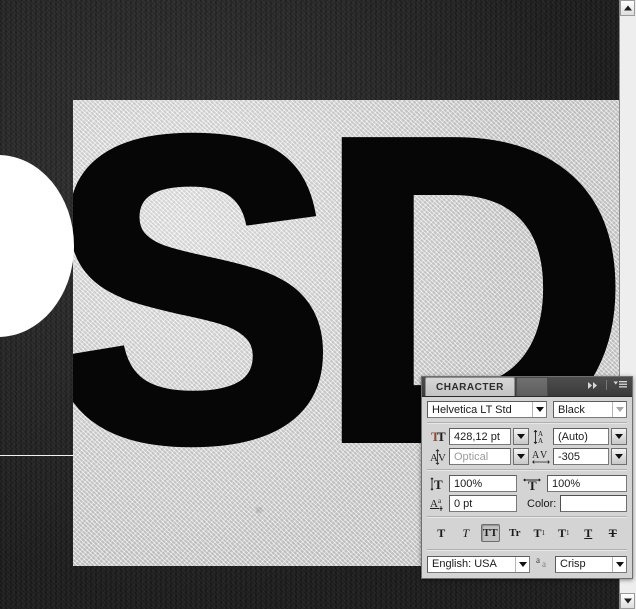 The image size is (636, 609). I want to click on kerning-icon: A V, so click(438, 456).